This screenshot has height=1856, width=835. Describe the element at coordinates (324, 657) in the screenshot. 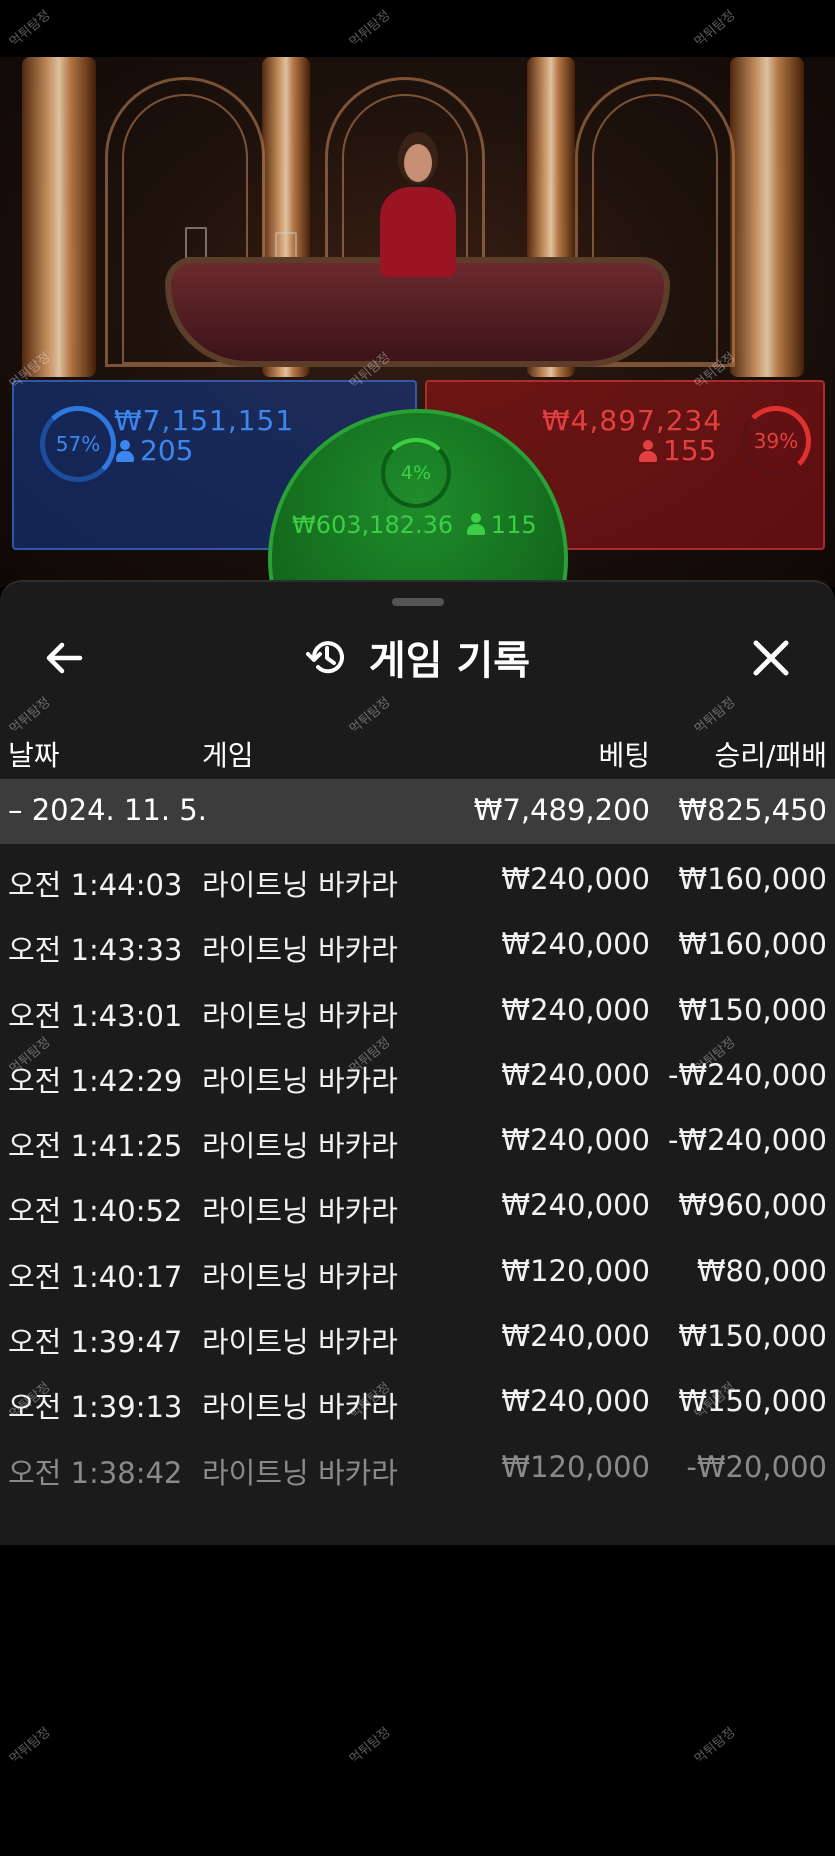

I see `history-clock-icon` at that location.